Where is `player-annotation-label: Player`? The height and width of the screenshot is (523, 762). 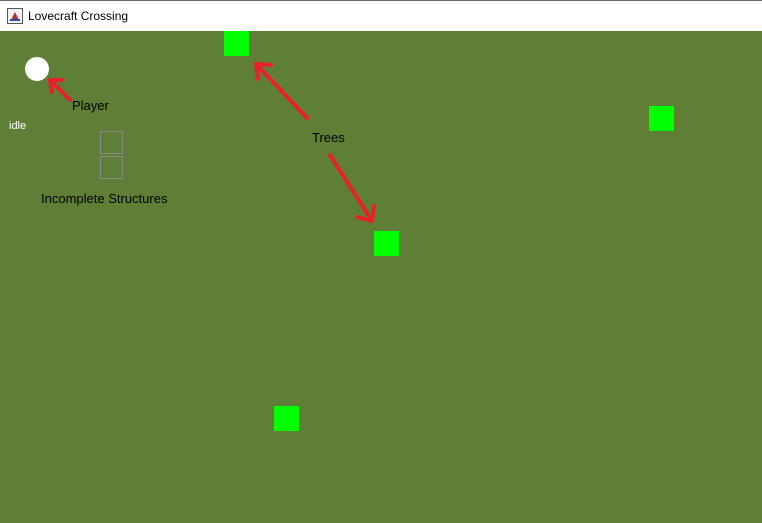 player-annotation-label: Player is located at coordinates (90, 105).